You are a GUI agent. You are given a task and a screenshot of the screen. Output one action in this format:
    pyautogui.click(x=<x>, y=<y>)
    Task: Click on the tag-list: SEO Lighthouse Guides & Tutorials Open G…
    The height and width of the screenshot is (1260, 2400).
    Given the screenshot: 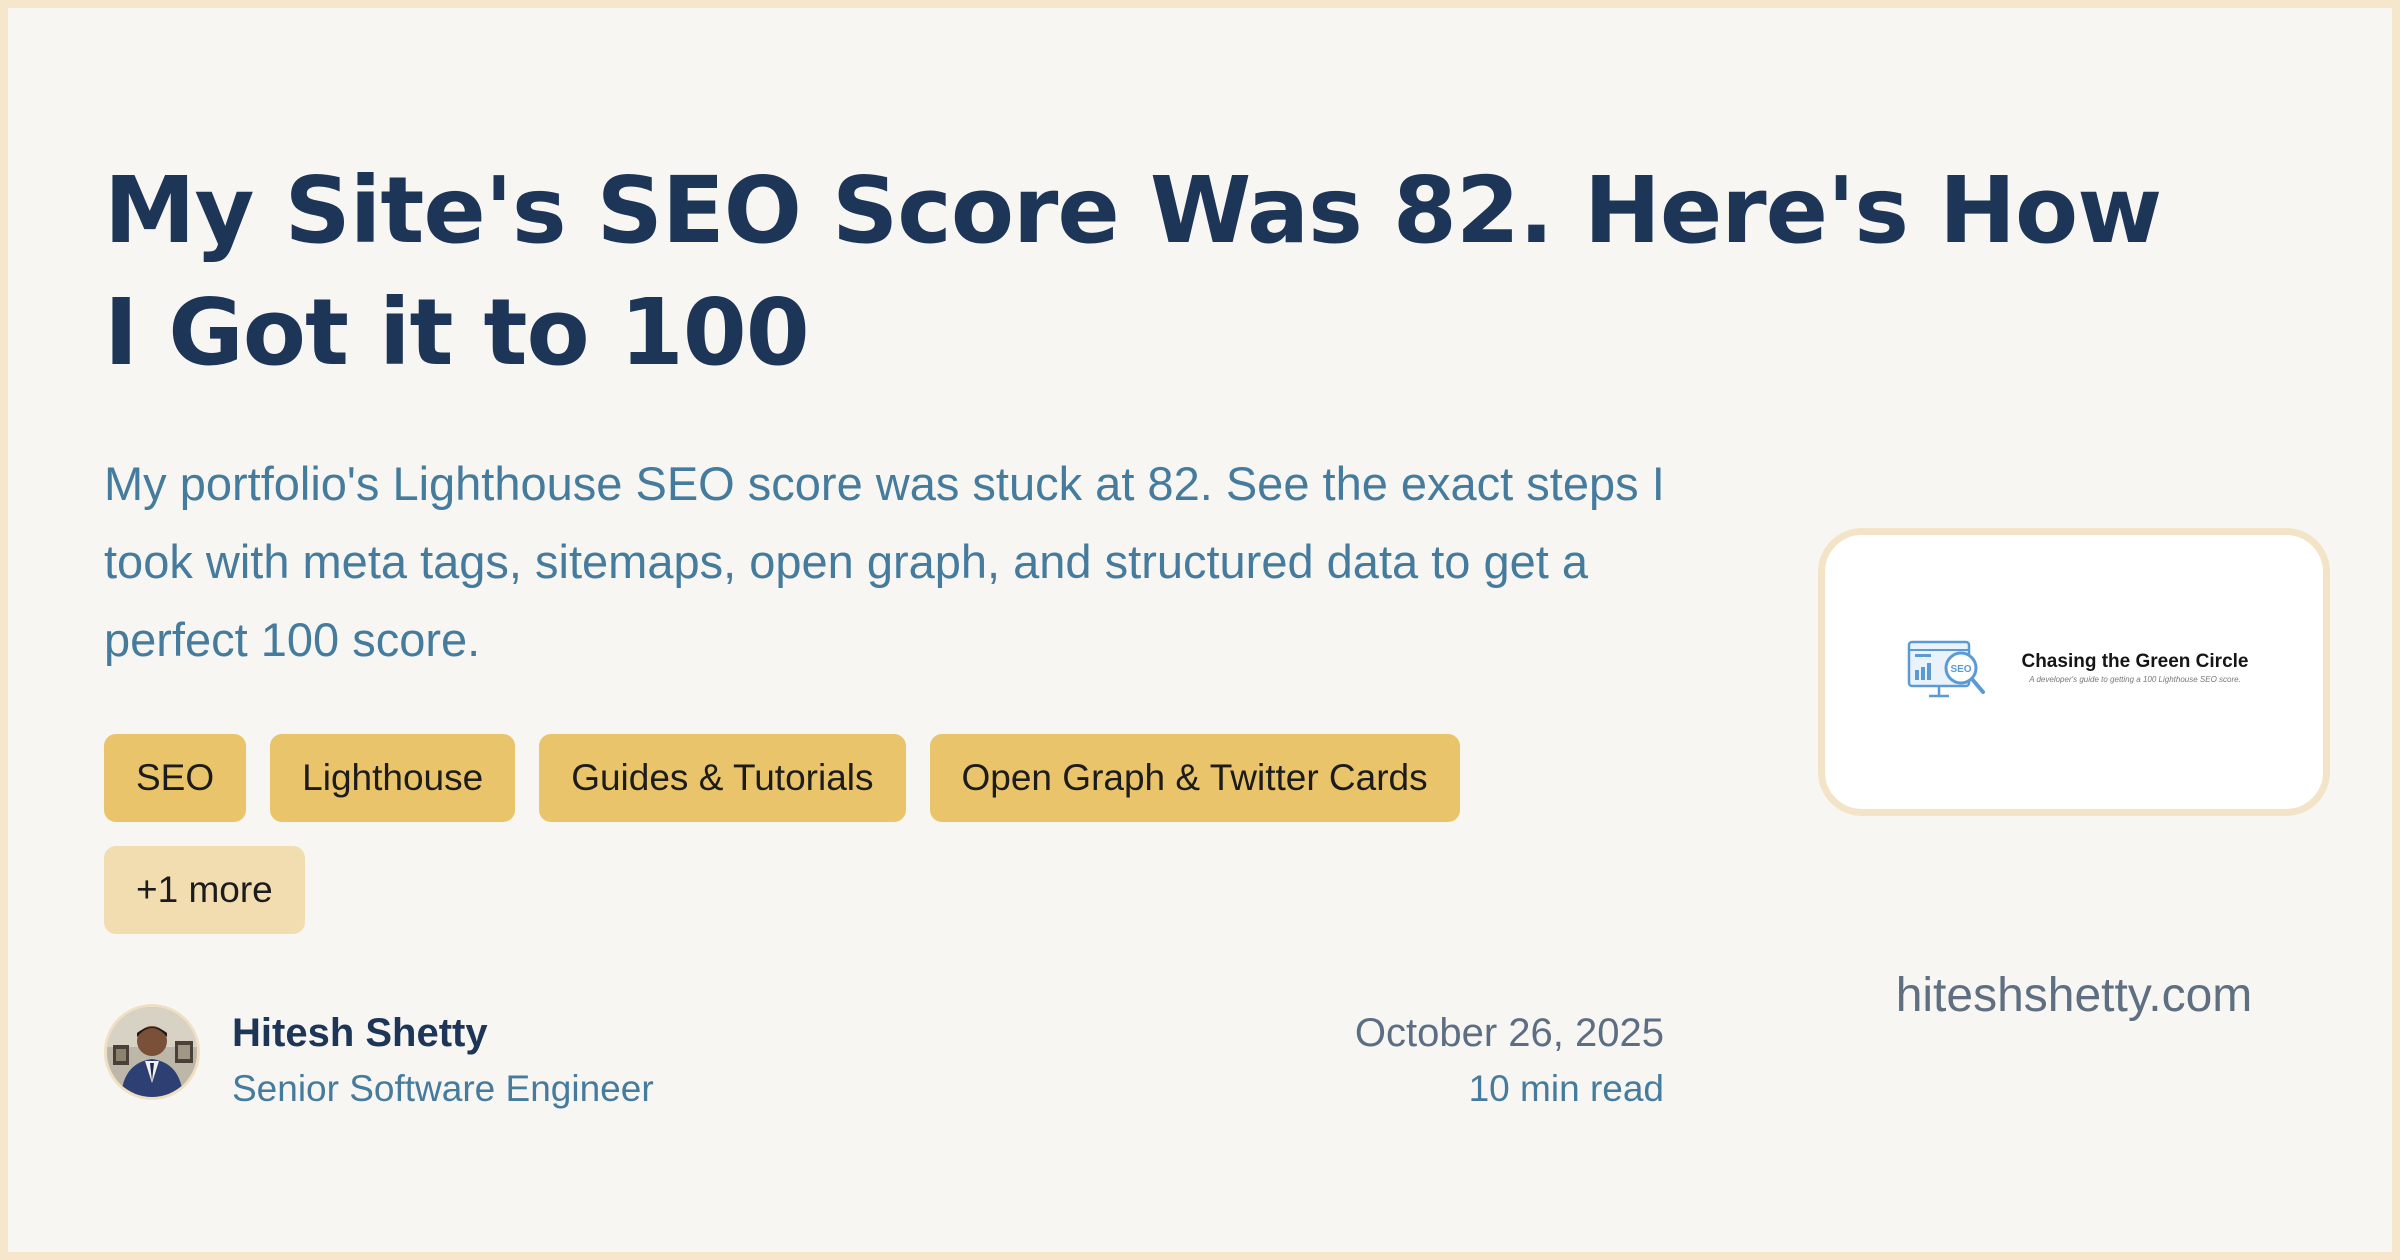 What is the action you would take?
    pyautogui.click(x=894, y=834)
    